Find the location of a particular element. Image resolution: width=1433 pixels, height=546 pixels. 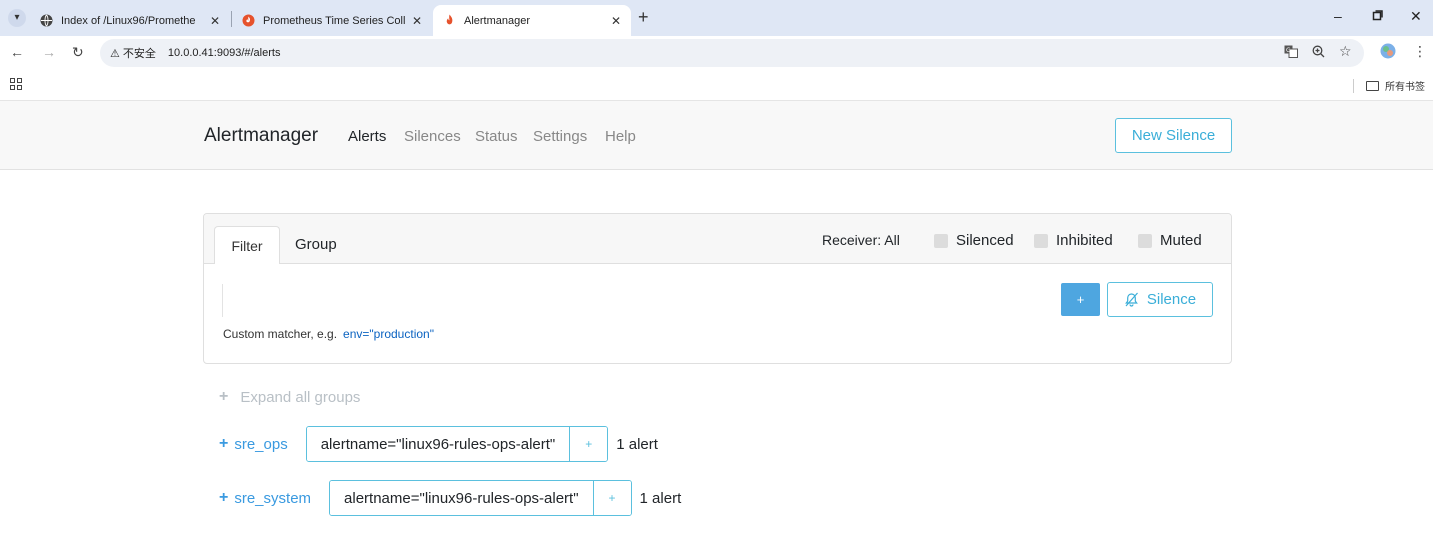

globe-icon is located at coordinates (46, 20).